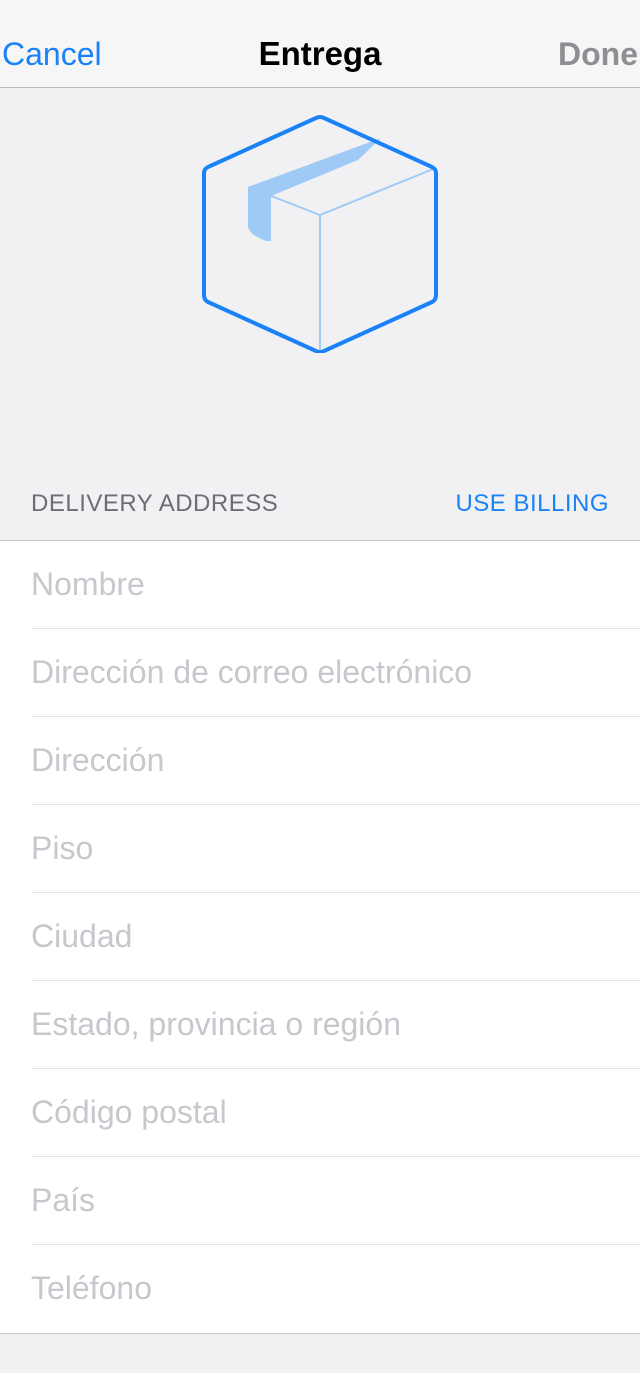 The width and height of the screenshot is (640, 1373). I want to click on navigation-bar: Cancel Entrega Done, so click(320, 44).